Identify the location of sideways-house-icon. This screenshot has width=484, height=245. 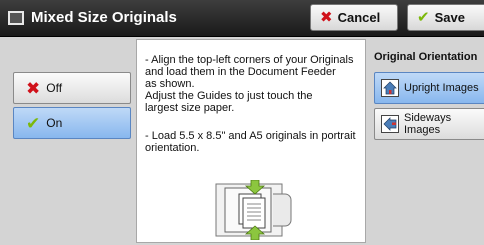
(390, 124).